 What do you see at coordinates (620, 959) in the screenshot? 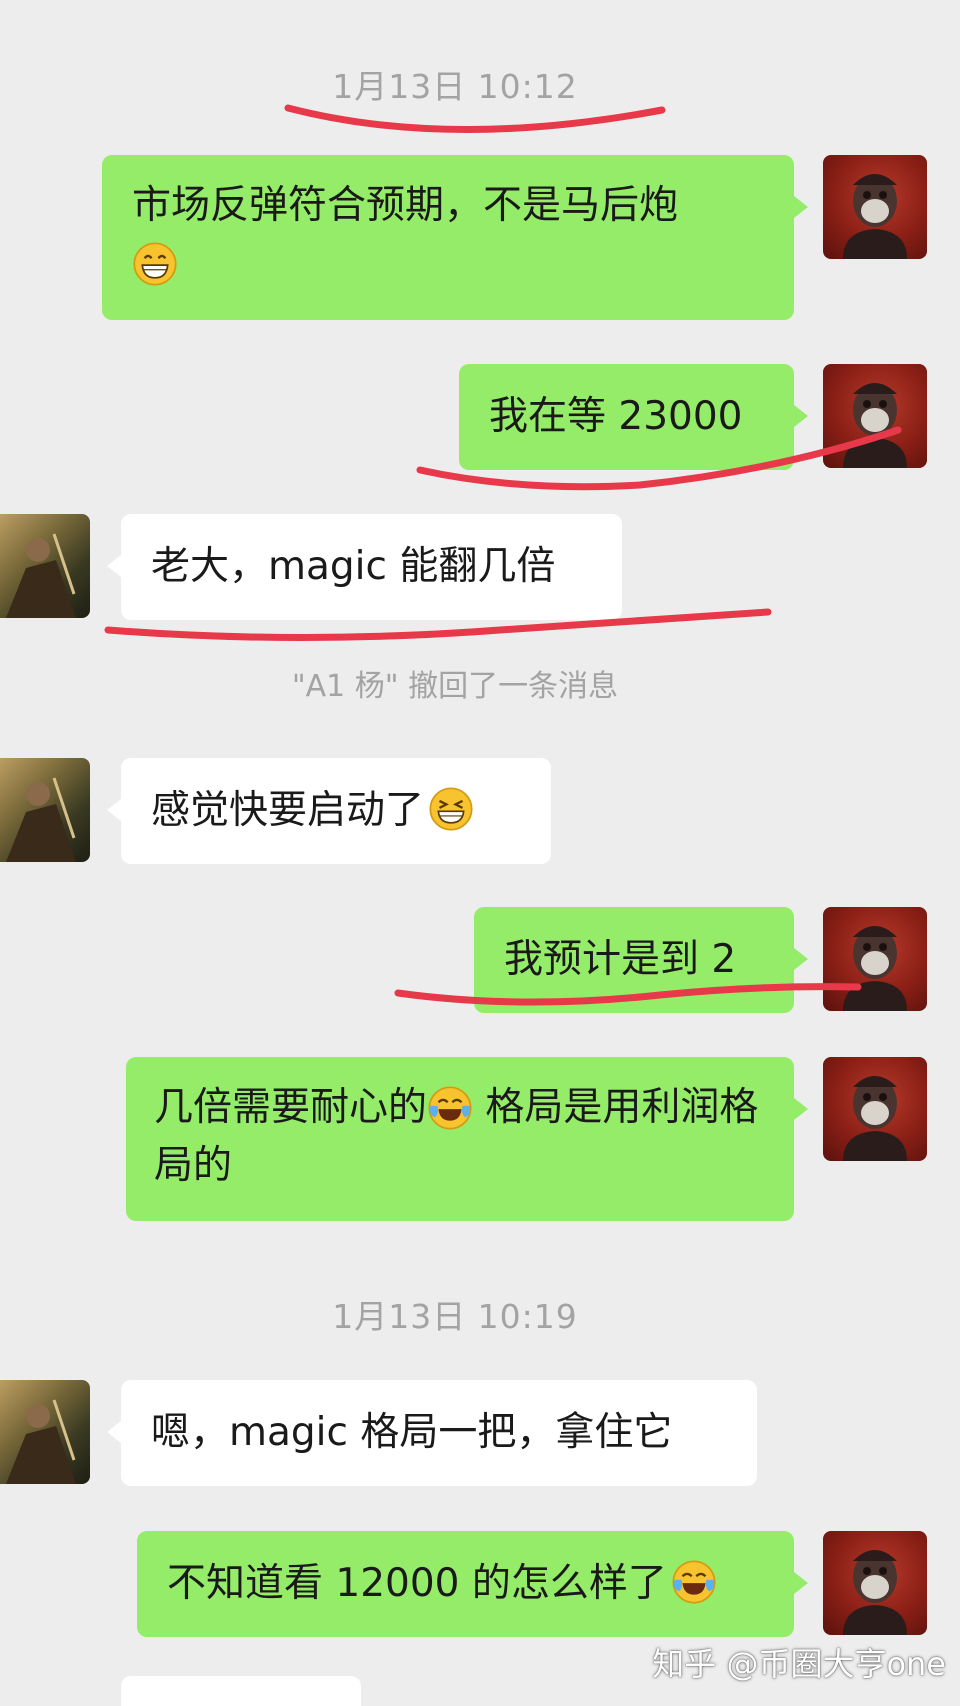
I see `message-text: 我预计是到 2` at bounding box center [620, 959].